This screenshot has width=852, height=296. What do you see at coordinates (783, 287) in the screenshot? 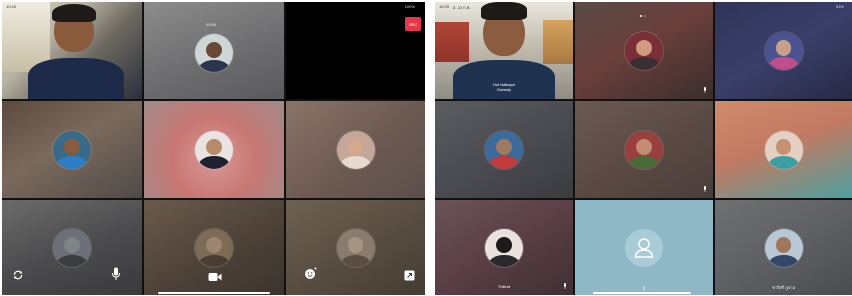
I see `participant-name: ชาวีศรี ภูบาล` at bounding box center [783, 287].